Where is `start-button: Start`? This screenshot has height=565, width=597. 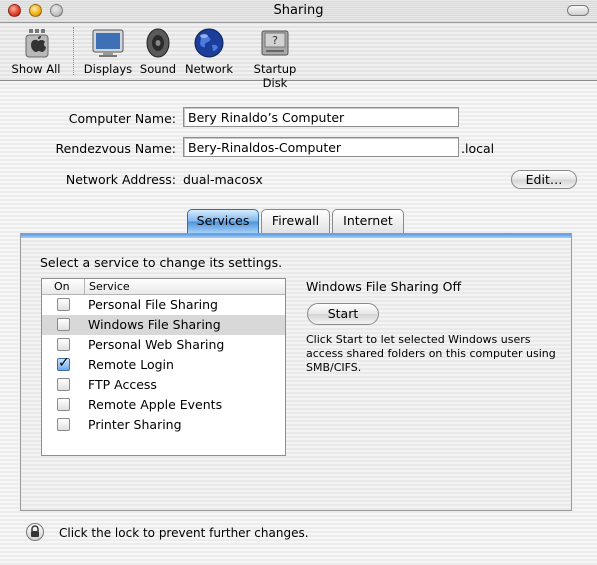 start-button: Start is located at coordinates (343, 314).